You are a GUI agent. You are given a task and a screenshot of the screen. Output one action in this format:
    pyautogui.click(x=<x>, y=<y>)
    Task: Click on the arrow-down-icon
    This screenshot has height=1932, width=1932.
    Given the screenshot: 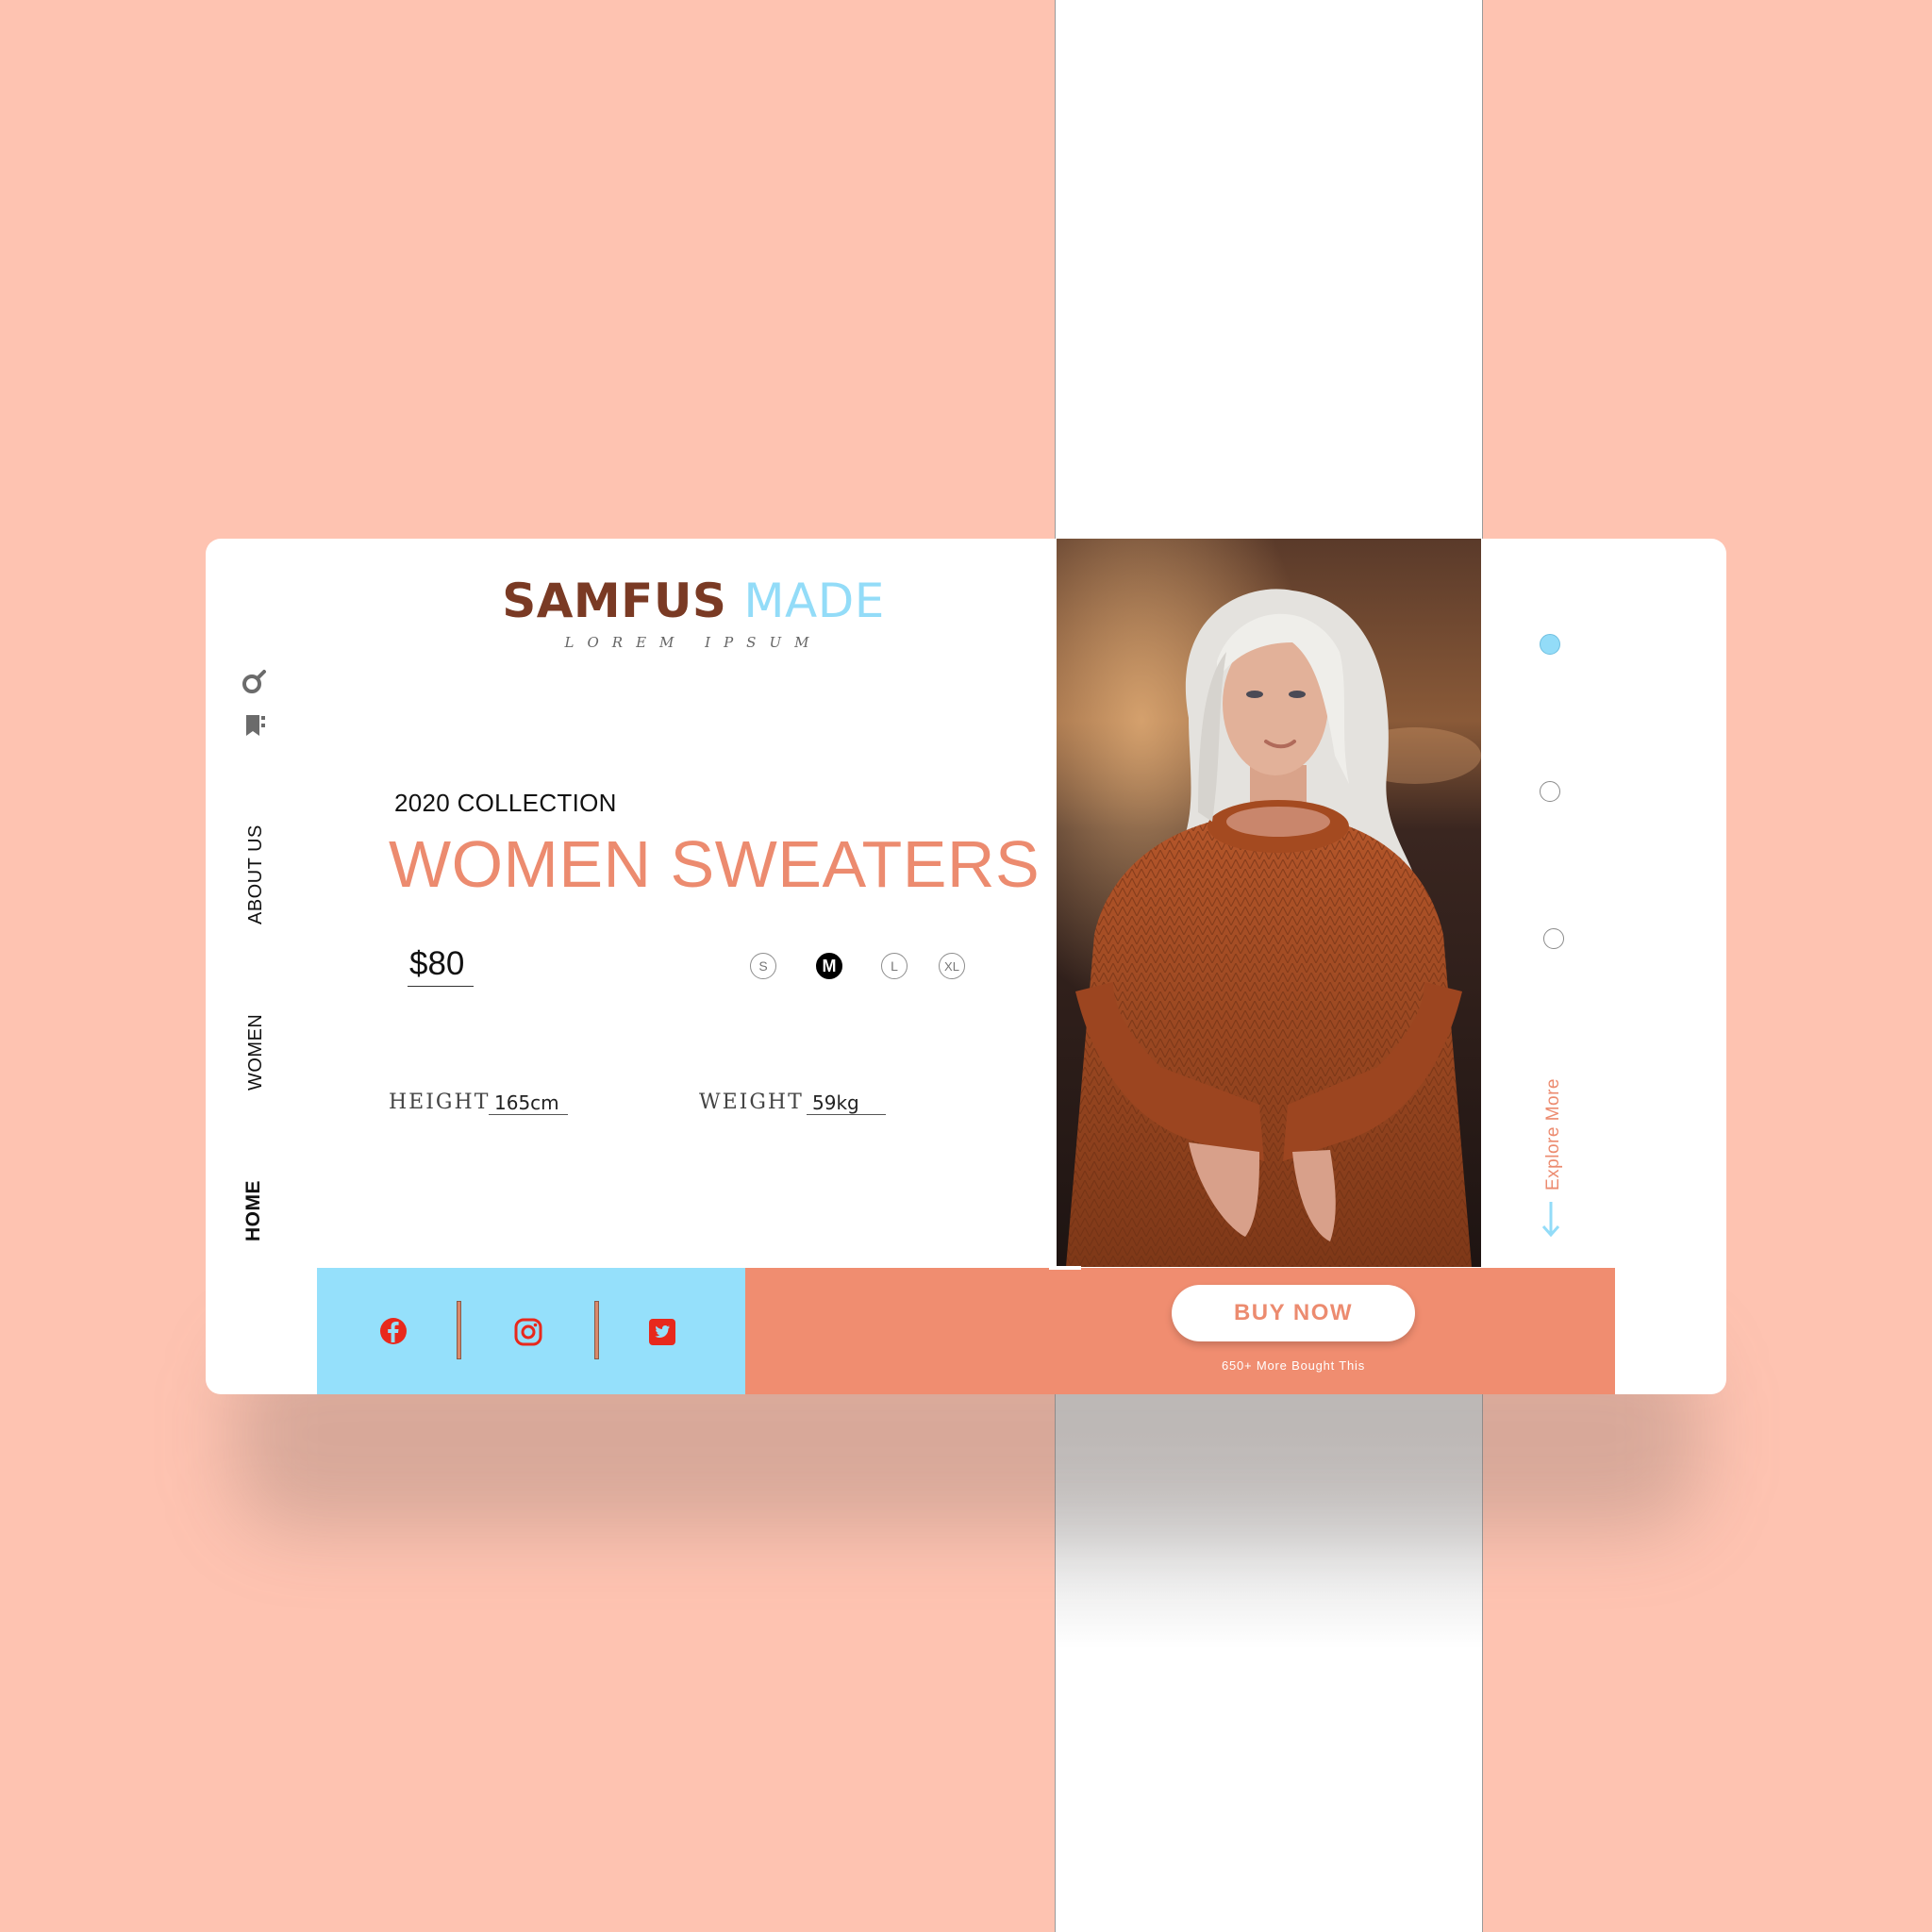 What is the action you would take?
    pyautogui.click(x=1550, y=1219)
    